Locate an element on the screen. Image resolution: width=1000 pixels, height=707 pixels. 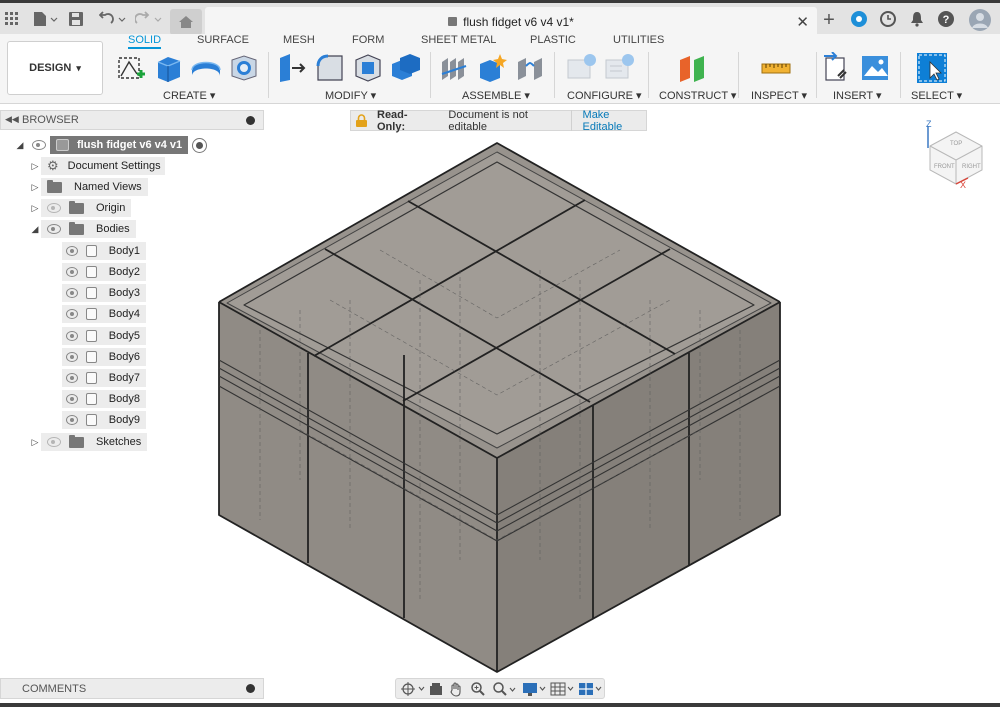
new-component-icon is located at coordinates (454, 68).